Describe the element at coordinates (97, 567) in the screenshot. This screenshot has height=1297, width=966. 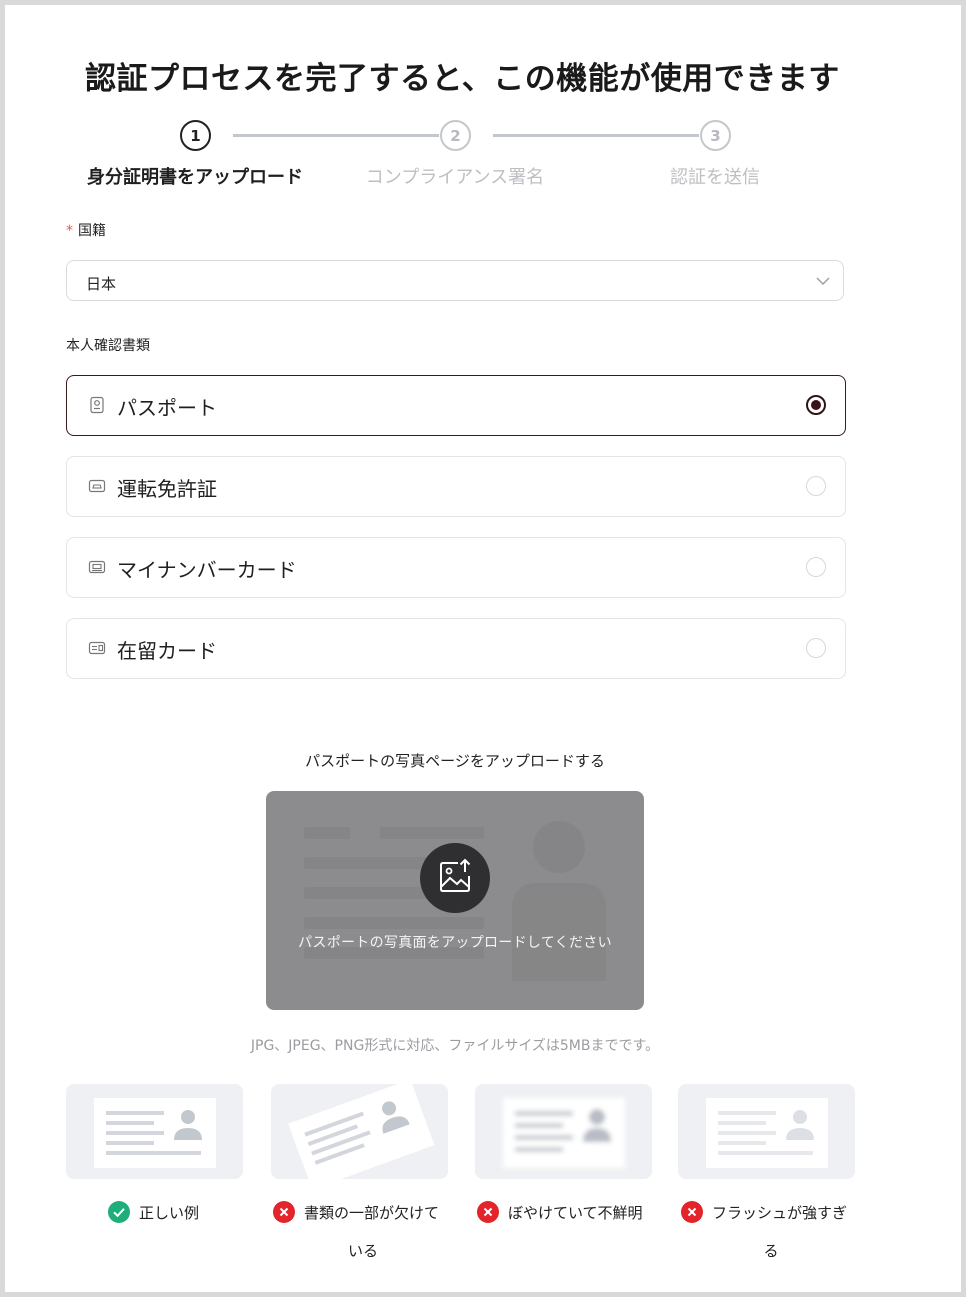
I see `mynumber-card-icon` at that location.